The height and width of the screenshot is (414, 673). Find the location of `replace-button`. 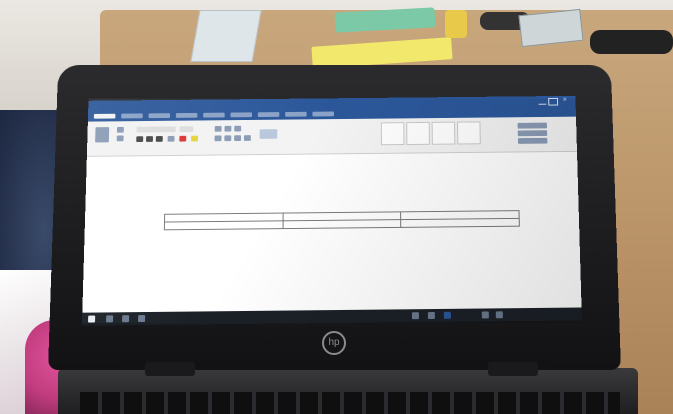

replace-button is located at coordinates (532, 133).